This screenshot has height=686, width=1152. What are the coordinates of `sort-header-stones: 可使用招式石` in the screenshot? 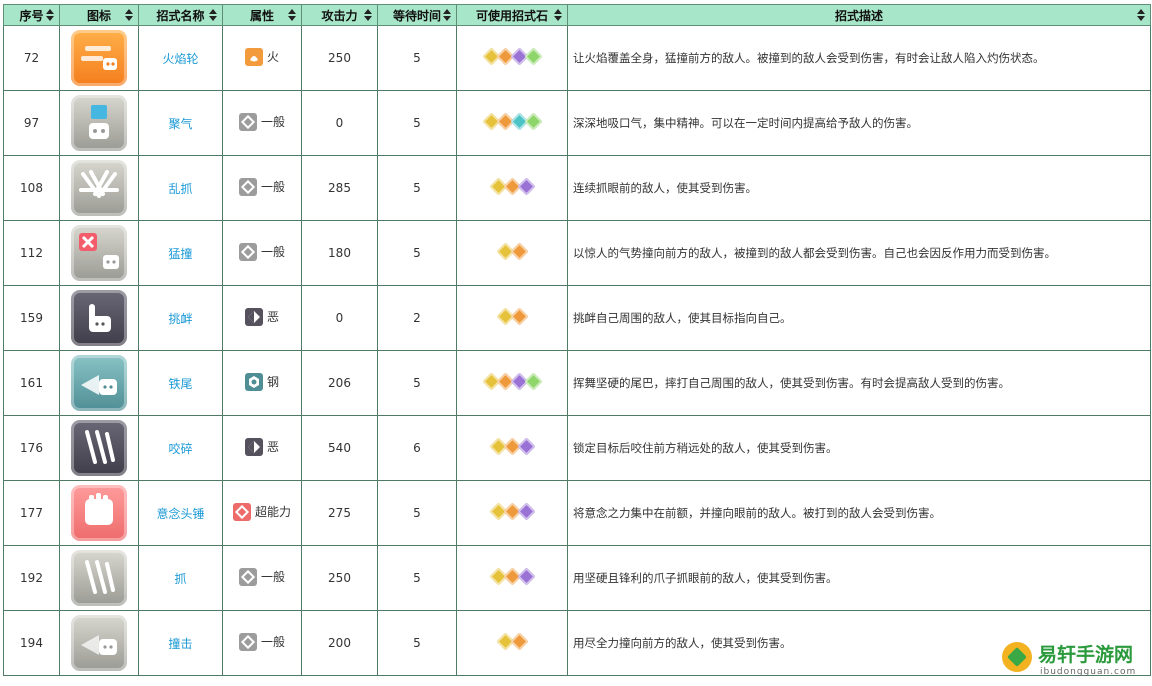 It's located at (512, 15).